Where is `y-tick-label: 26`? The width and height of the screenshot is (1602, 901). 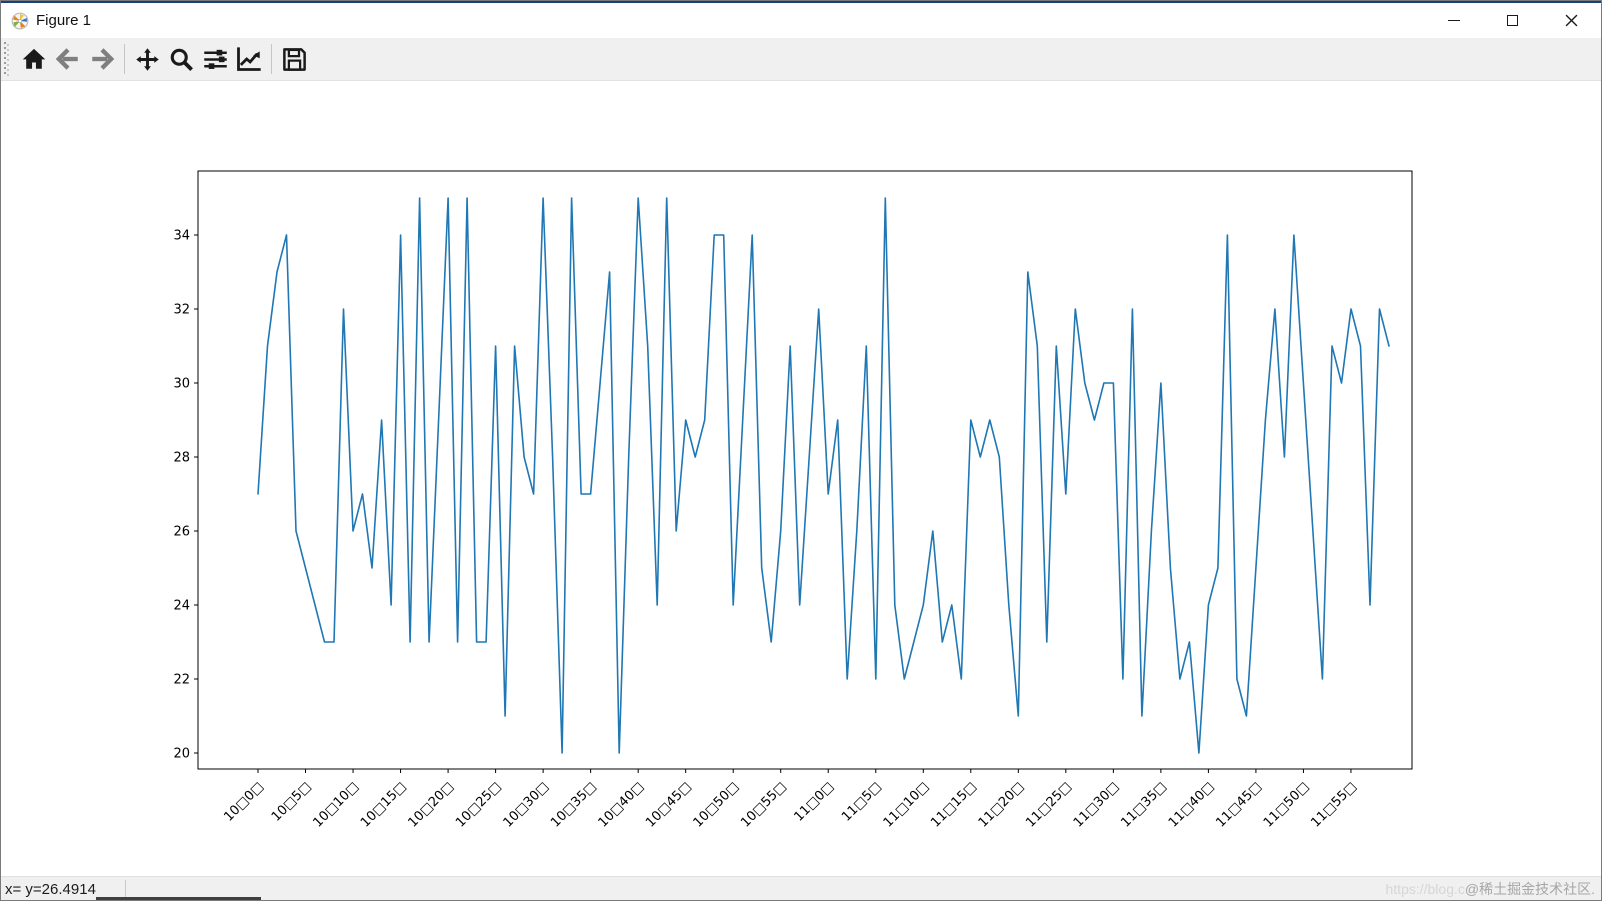
y-tick-label: 26 is located at coordinates (181, 532).